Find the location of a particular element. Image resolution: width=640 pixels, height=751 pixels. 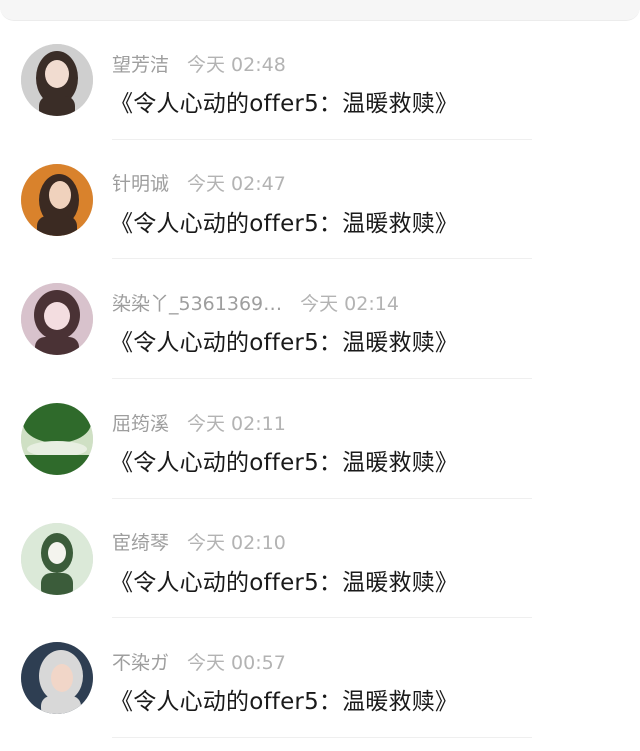

girl-portrait-avatar is located at coordinates (57, 80).